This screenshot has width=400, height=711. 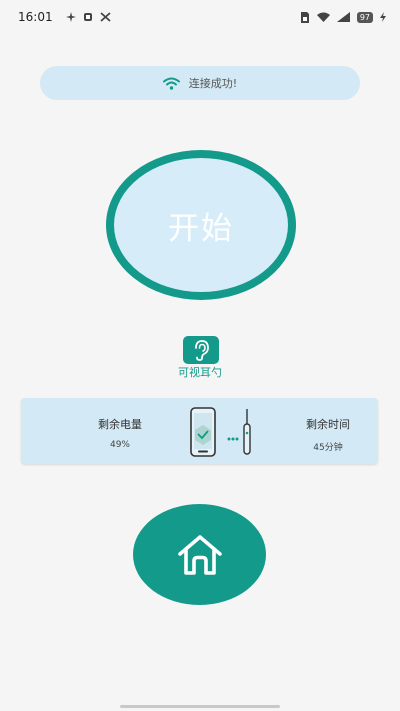 I want to click on signal-icon, so click(x=343, y=17).